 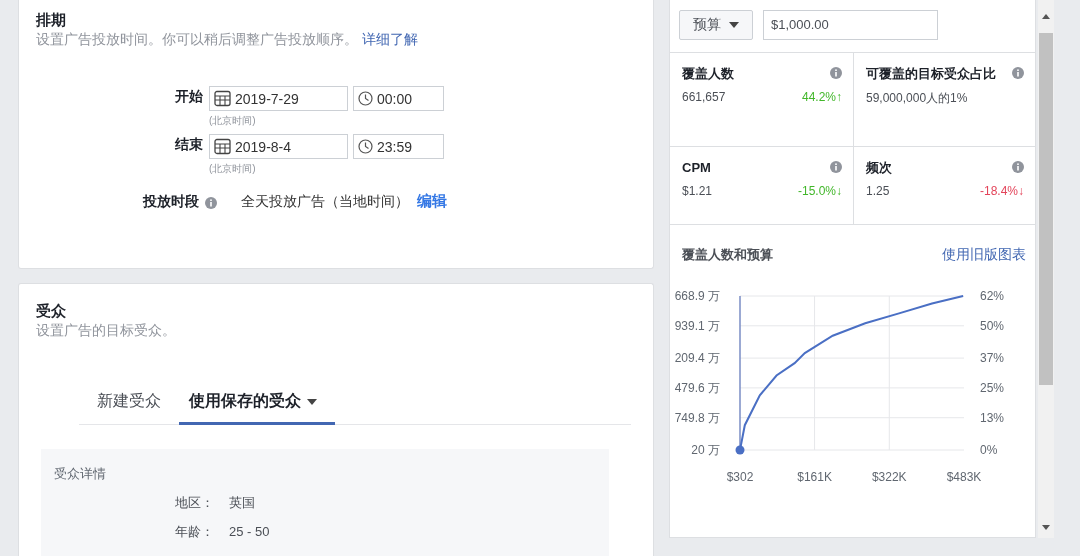 What do you see at coordinates (51, 311) in the screenshot?
I see `section-title: 受众` at bounding box center [51, 311].